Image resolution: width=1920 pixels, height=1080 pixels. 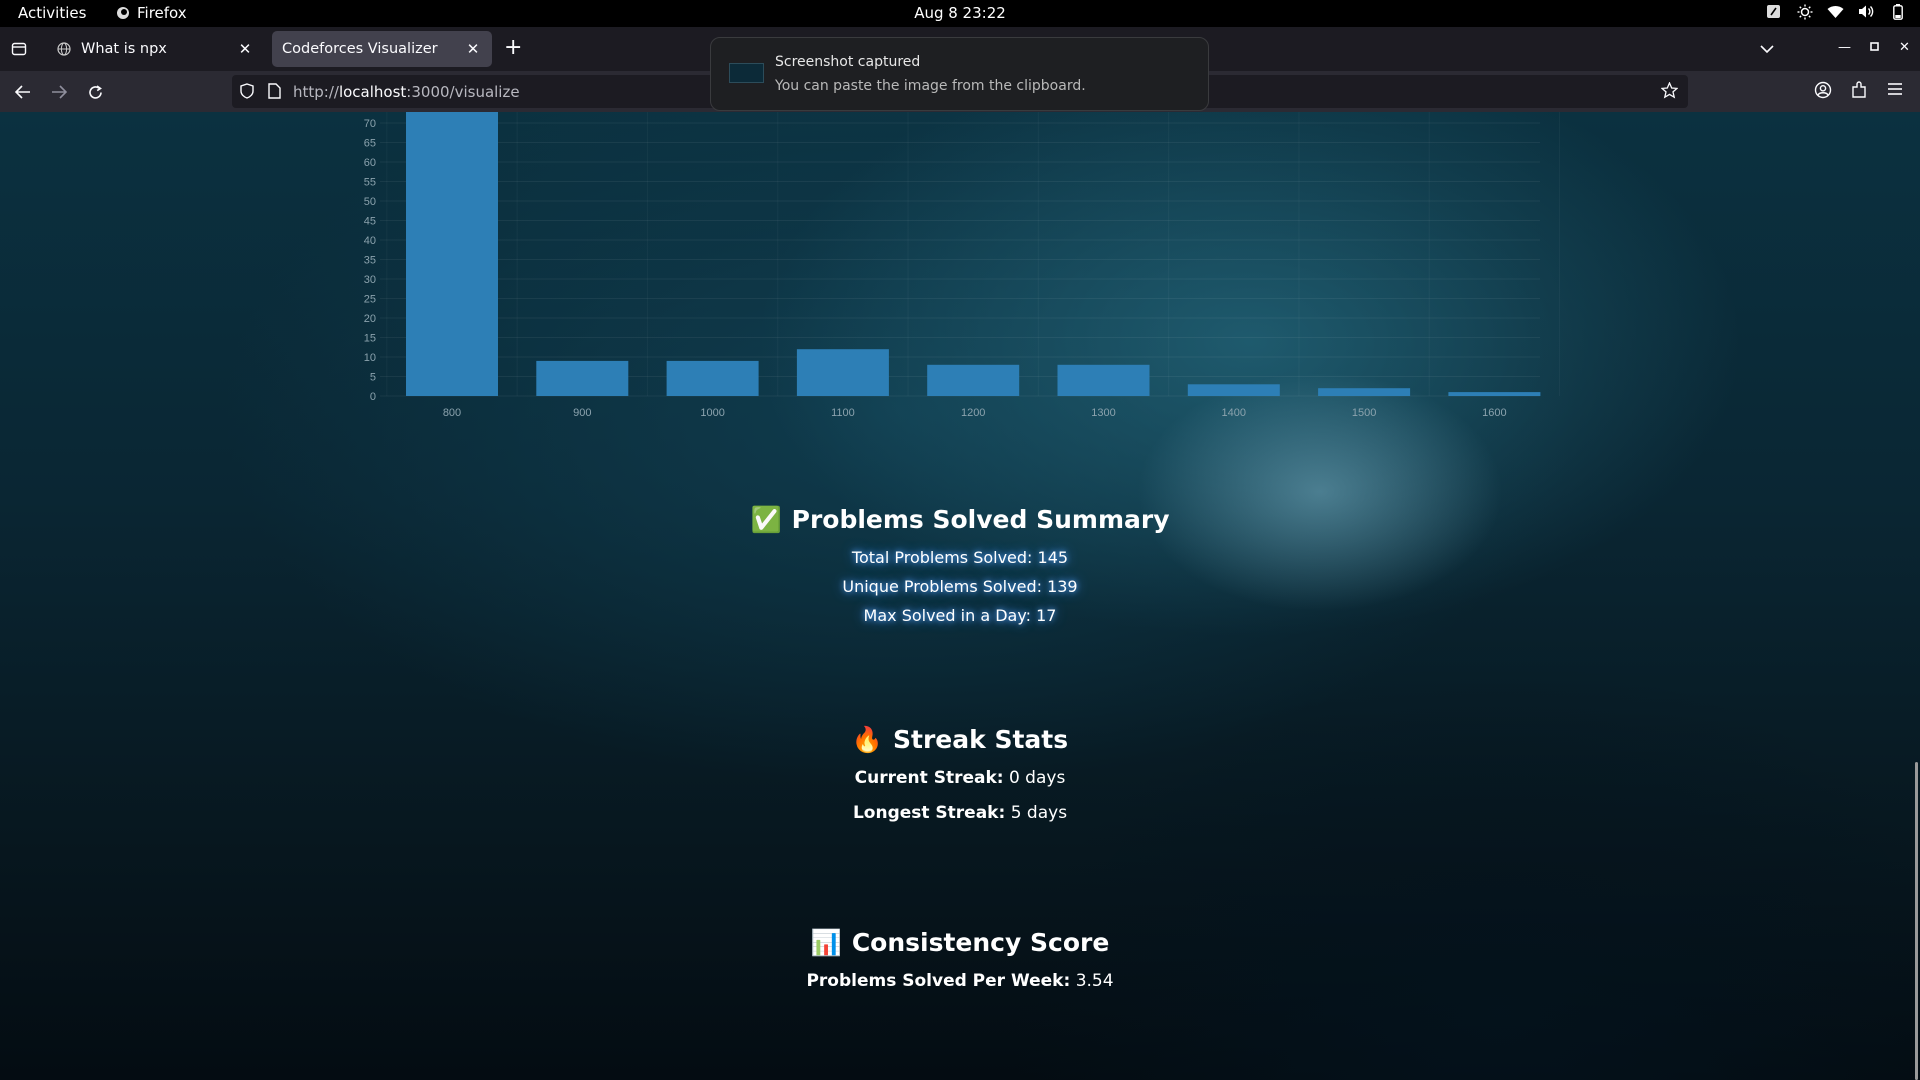 I want to click on x-tick-label: 800, so click(x=452, y=413).